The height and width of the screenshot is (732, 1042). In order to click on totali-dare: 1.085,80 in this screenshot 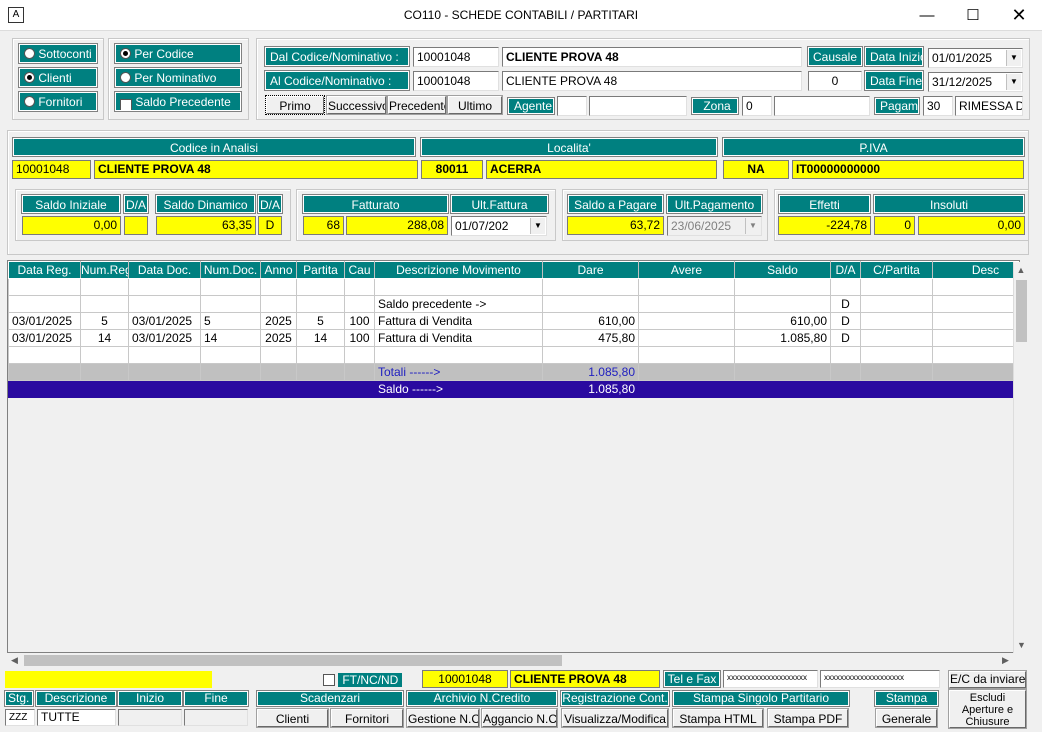, I will do `click(590, 372)`.